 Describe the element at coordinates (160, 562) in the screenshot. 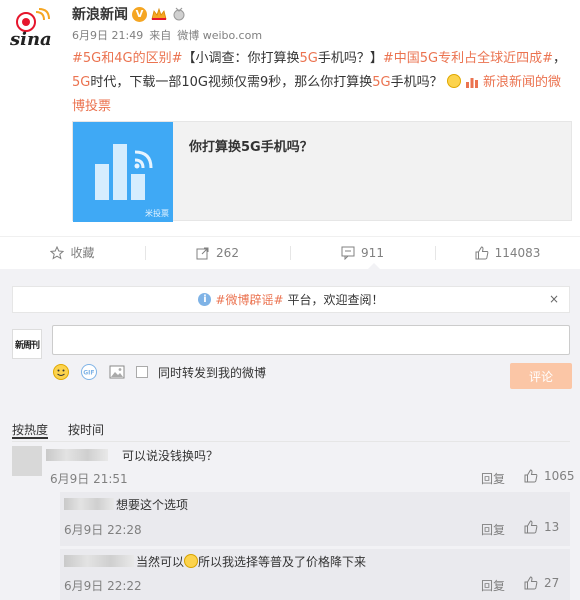

I see `comment-text-part: 当然可以` at that location.